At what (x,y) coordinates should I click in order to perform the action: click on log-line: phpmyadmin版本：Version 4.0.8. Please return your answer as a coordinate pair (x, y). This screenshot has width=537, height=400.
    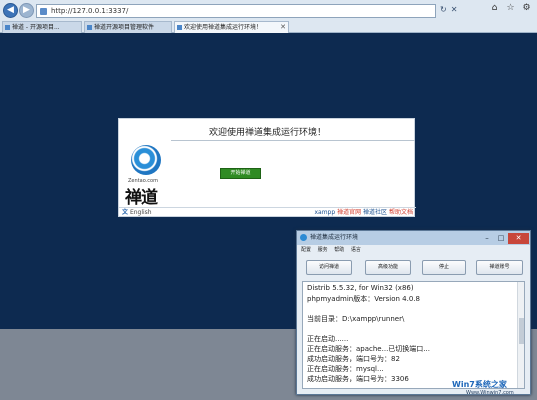
    Looking at the image, I should click on (363, 299).